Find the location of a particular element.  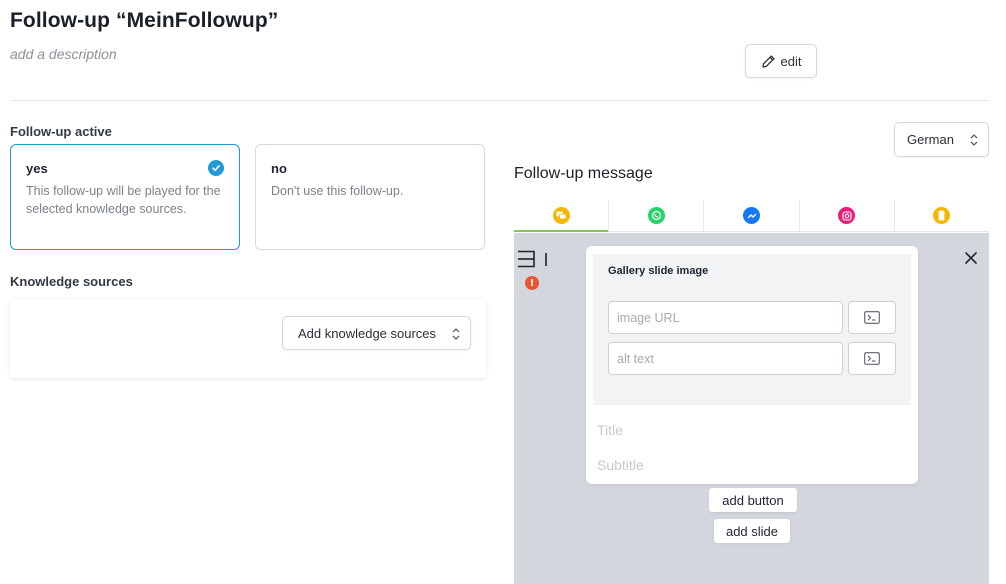

edit-button: edit is located at coordinates (781, 61).